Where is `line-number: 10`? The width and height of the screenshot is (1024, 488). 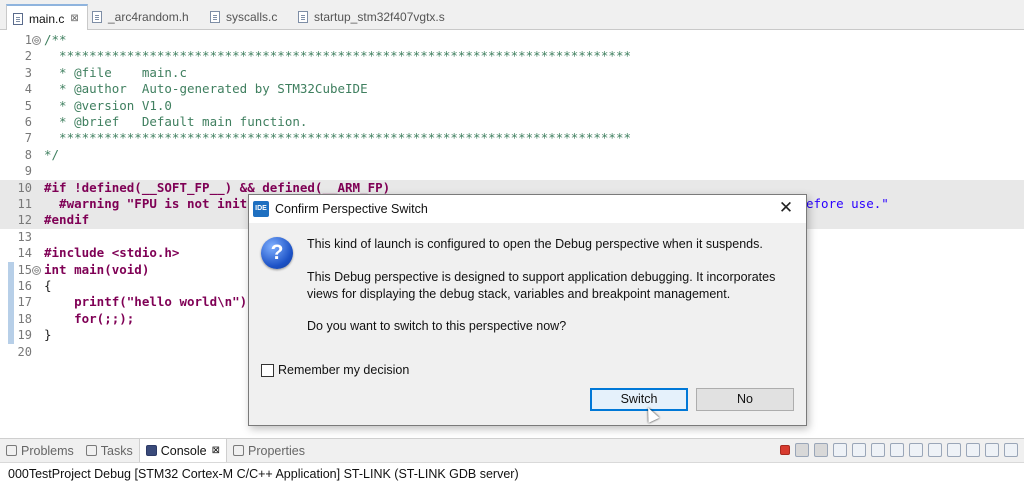
line-number: 10 is located at coordinates (24, 187).